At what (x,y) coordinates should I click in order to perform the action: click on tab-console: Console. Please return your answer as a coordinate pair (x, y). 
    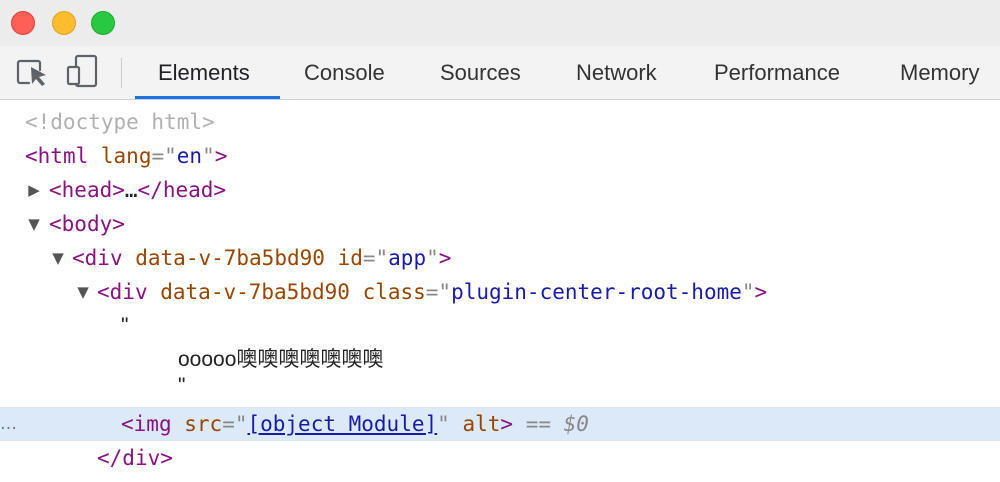
    Looking at the image, I should click on (344, 72).